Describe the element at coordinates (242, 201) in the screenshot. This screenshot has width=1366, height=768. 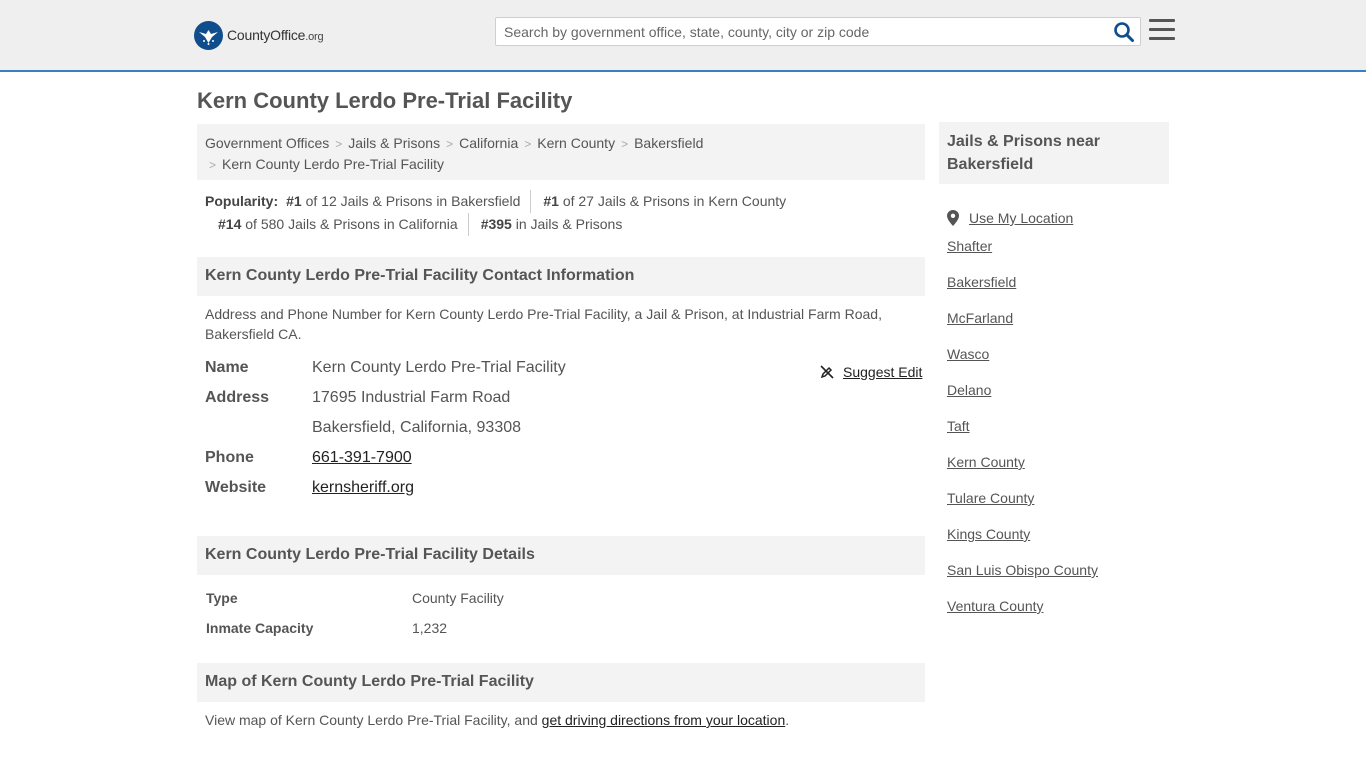
I see `popularity-label: Popularity:` at that location.